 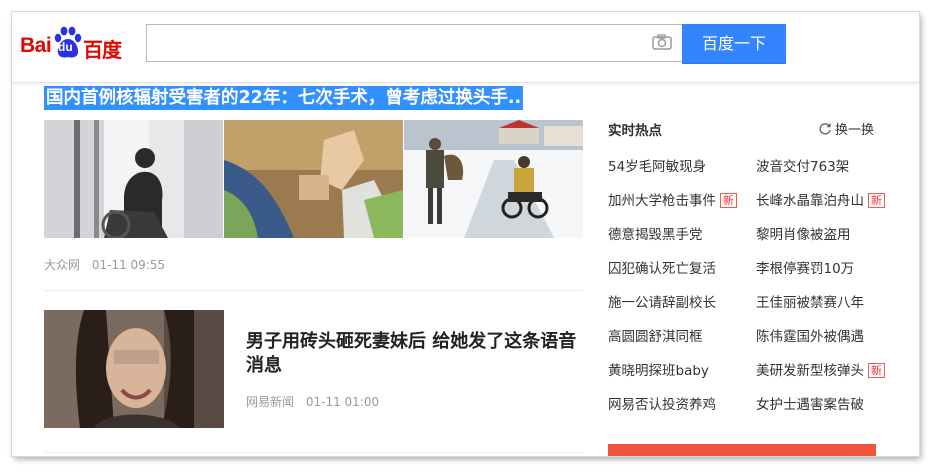 I want to click on hot-item-text: 加州大学枪击事件, so click(x=662, y=201).